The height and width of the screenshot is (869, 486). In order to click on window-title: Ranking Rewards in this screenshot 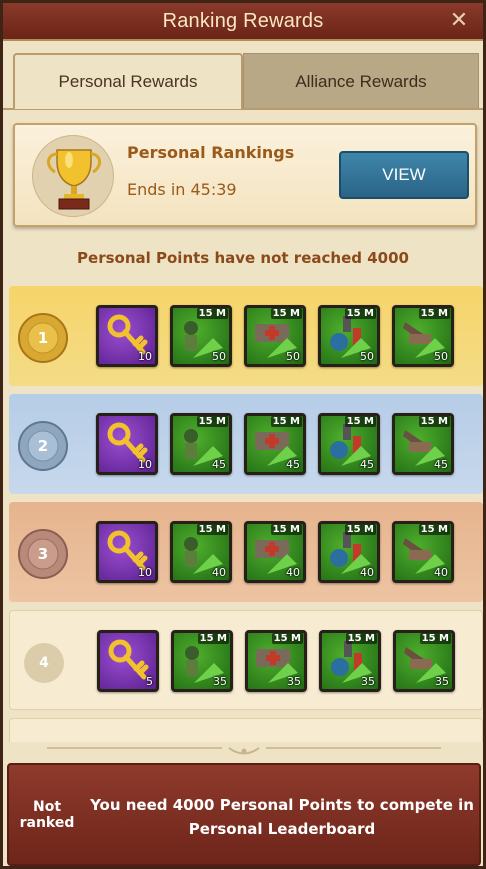, I will do `click(243, 20)`.